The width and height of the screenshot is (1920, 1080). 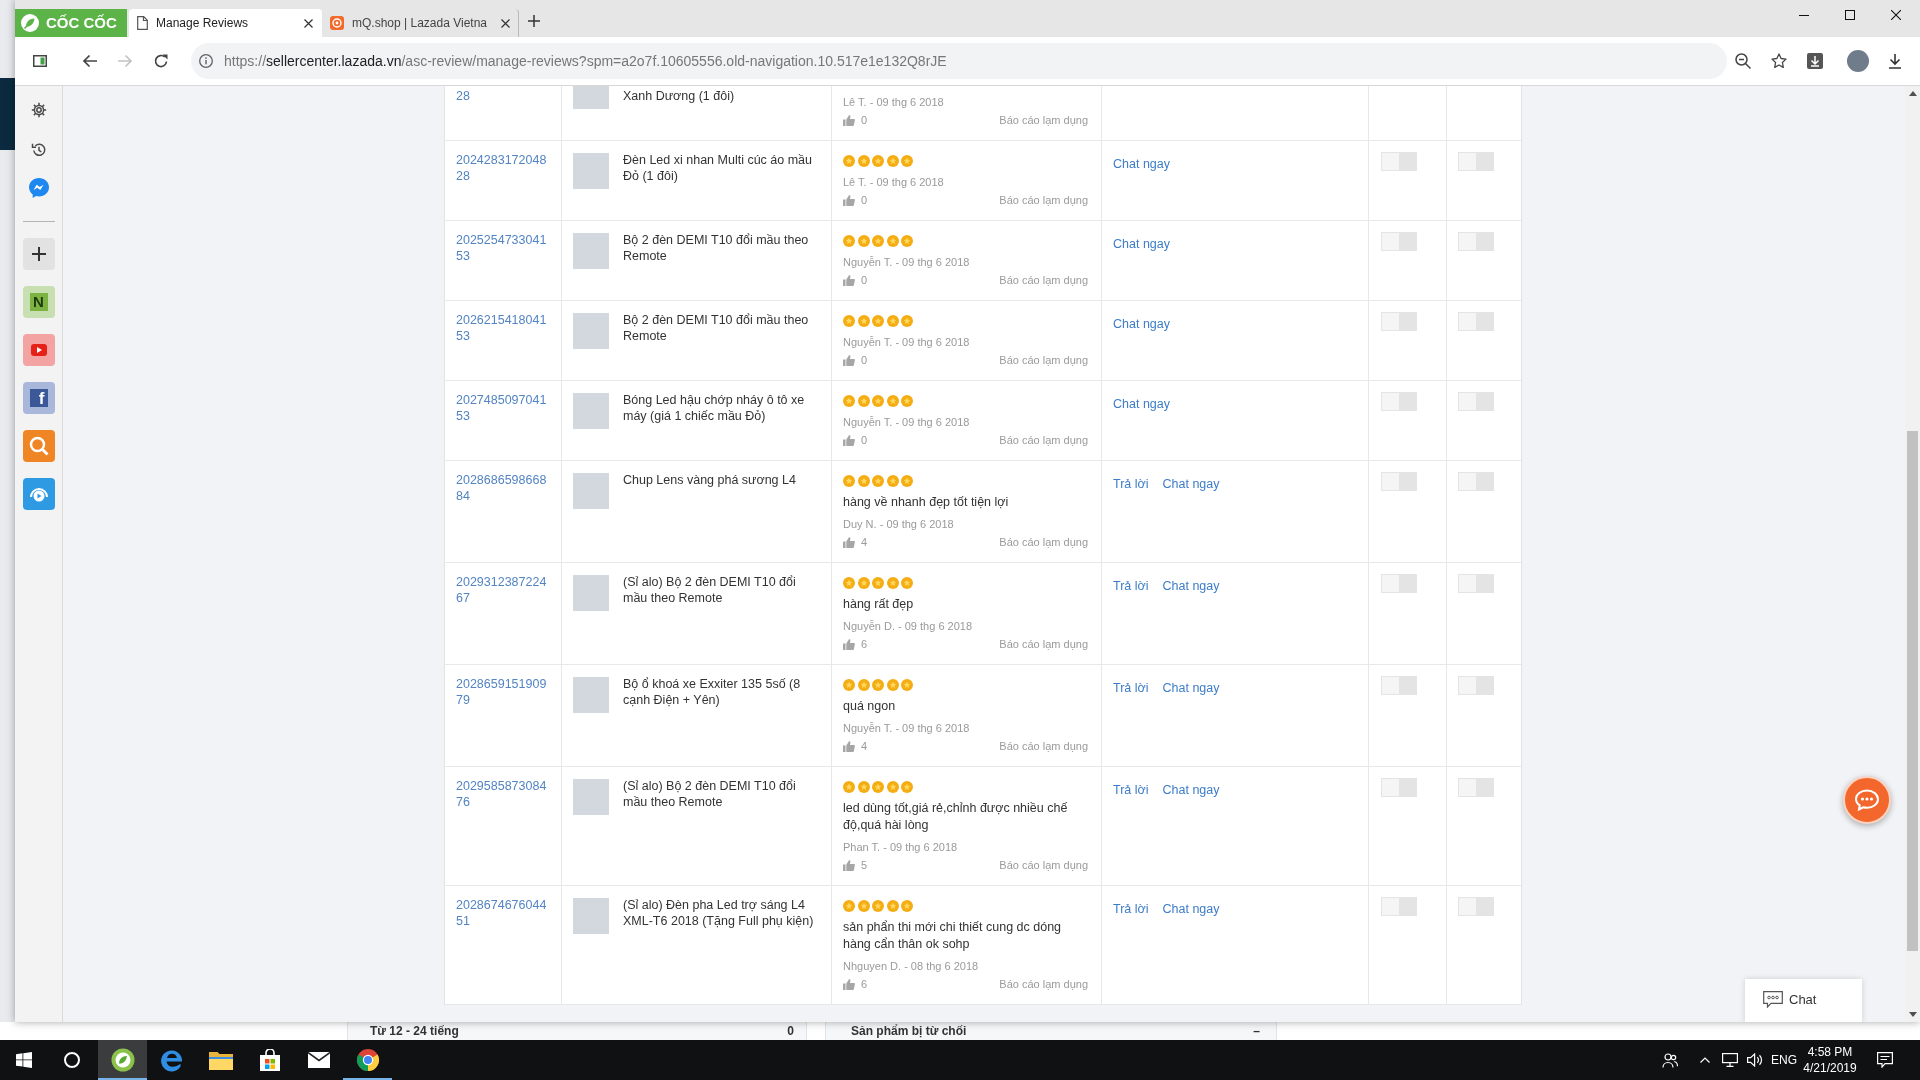 What do you see at coordinates (38, 398) in the screenshot?
I see `app-button: f` at bounding box center [38, 398].